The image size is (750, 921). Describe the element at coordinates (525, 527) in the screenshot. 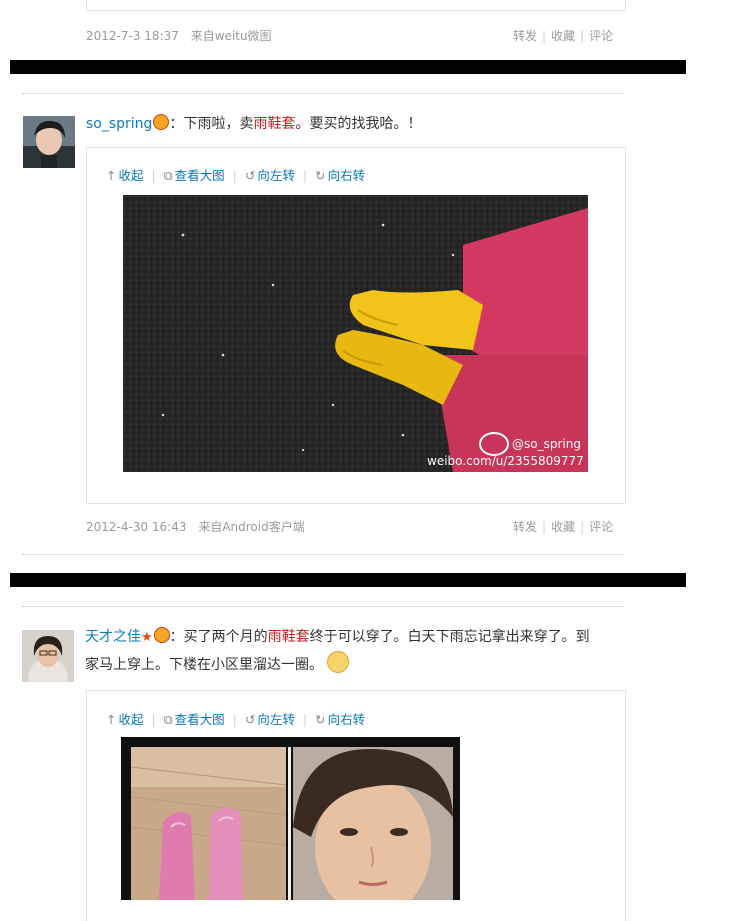

I see `post1-repost-link: 转发` at that location.